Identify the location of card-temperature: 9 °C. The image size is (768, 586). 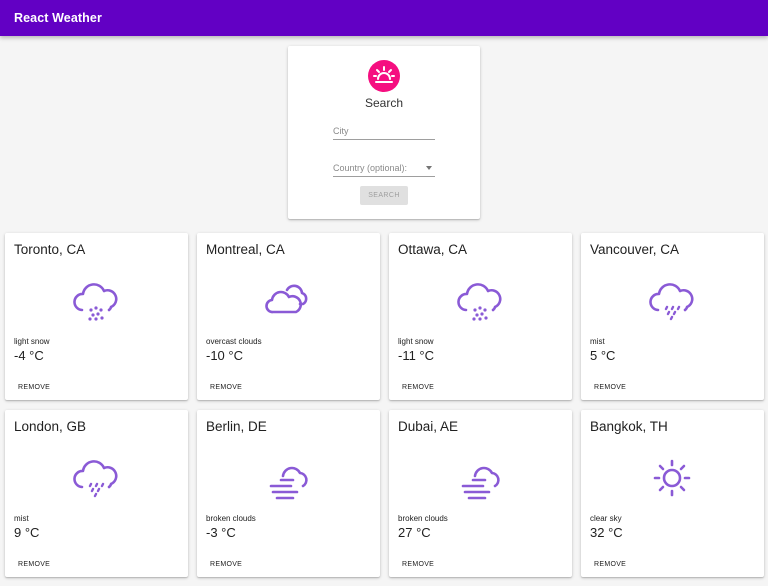
(27, 532).